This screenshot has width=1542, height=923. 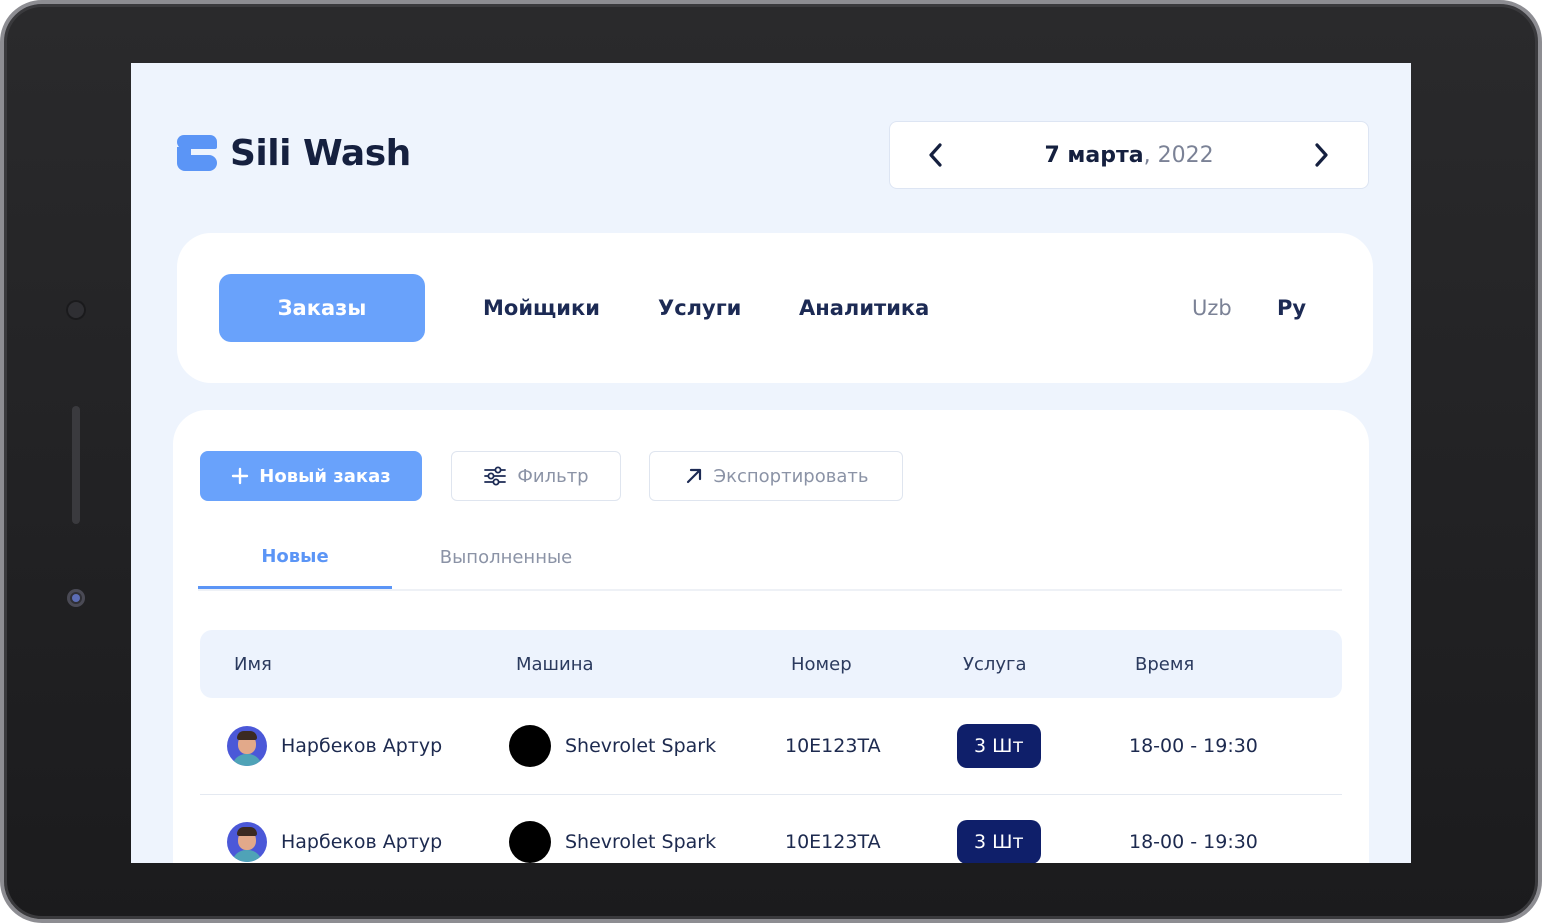 What do you see at coordinates (197, 153) in the screenshot?
I see `logo-icon` at bounding box center [197, 153].